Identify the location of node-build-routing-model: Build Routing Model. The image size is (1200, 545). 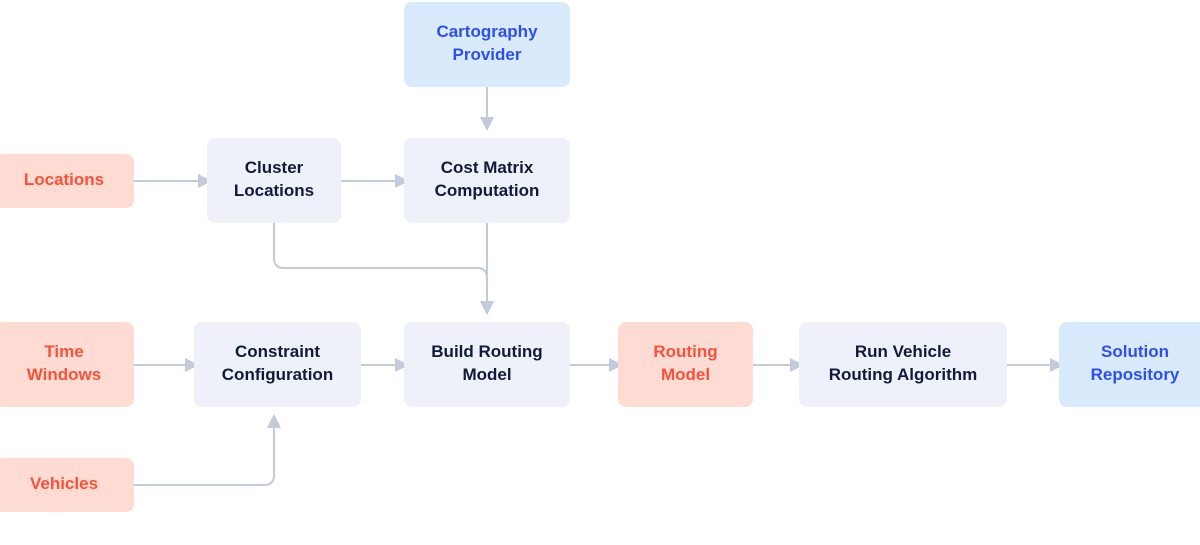
(487, 364).